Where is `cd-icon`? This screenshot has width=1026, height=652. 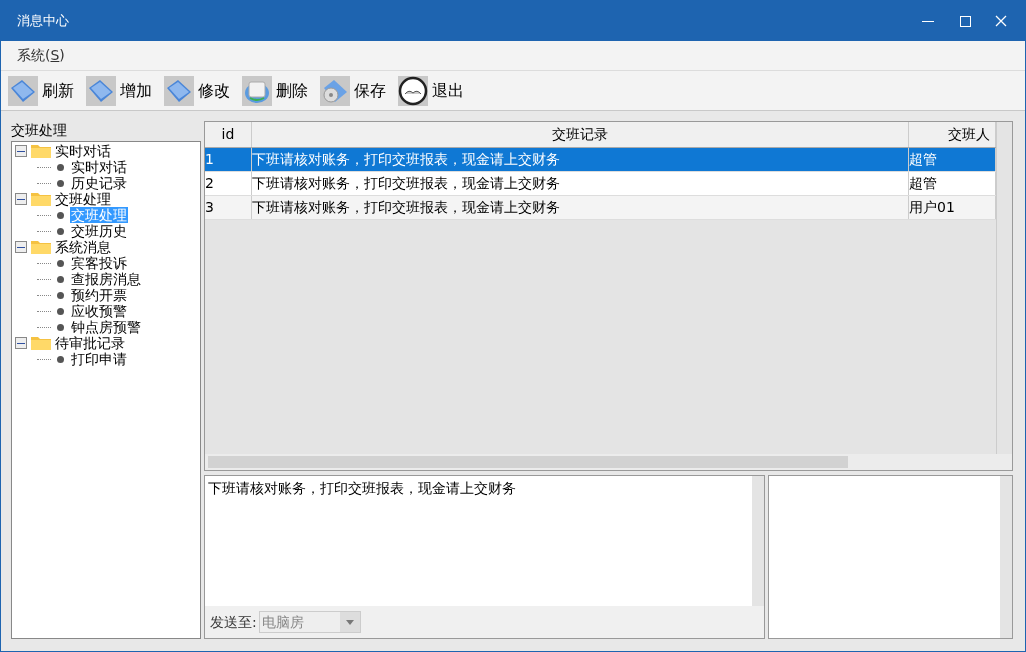
cd-icon is located at coordinates (335, 90).